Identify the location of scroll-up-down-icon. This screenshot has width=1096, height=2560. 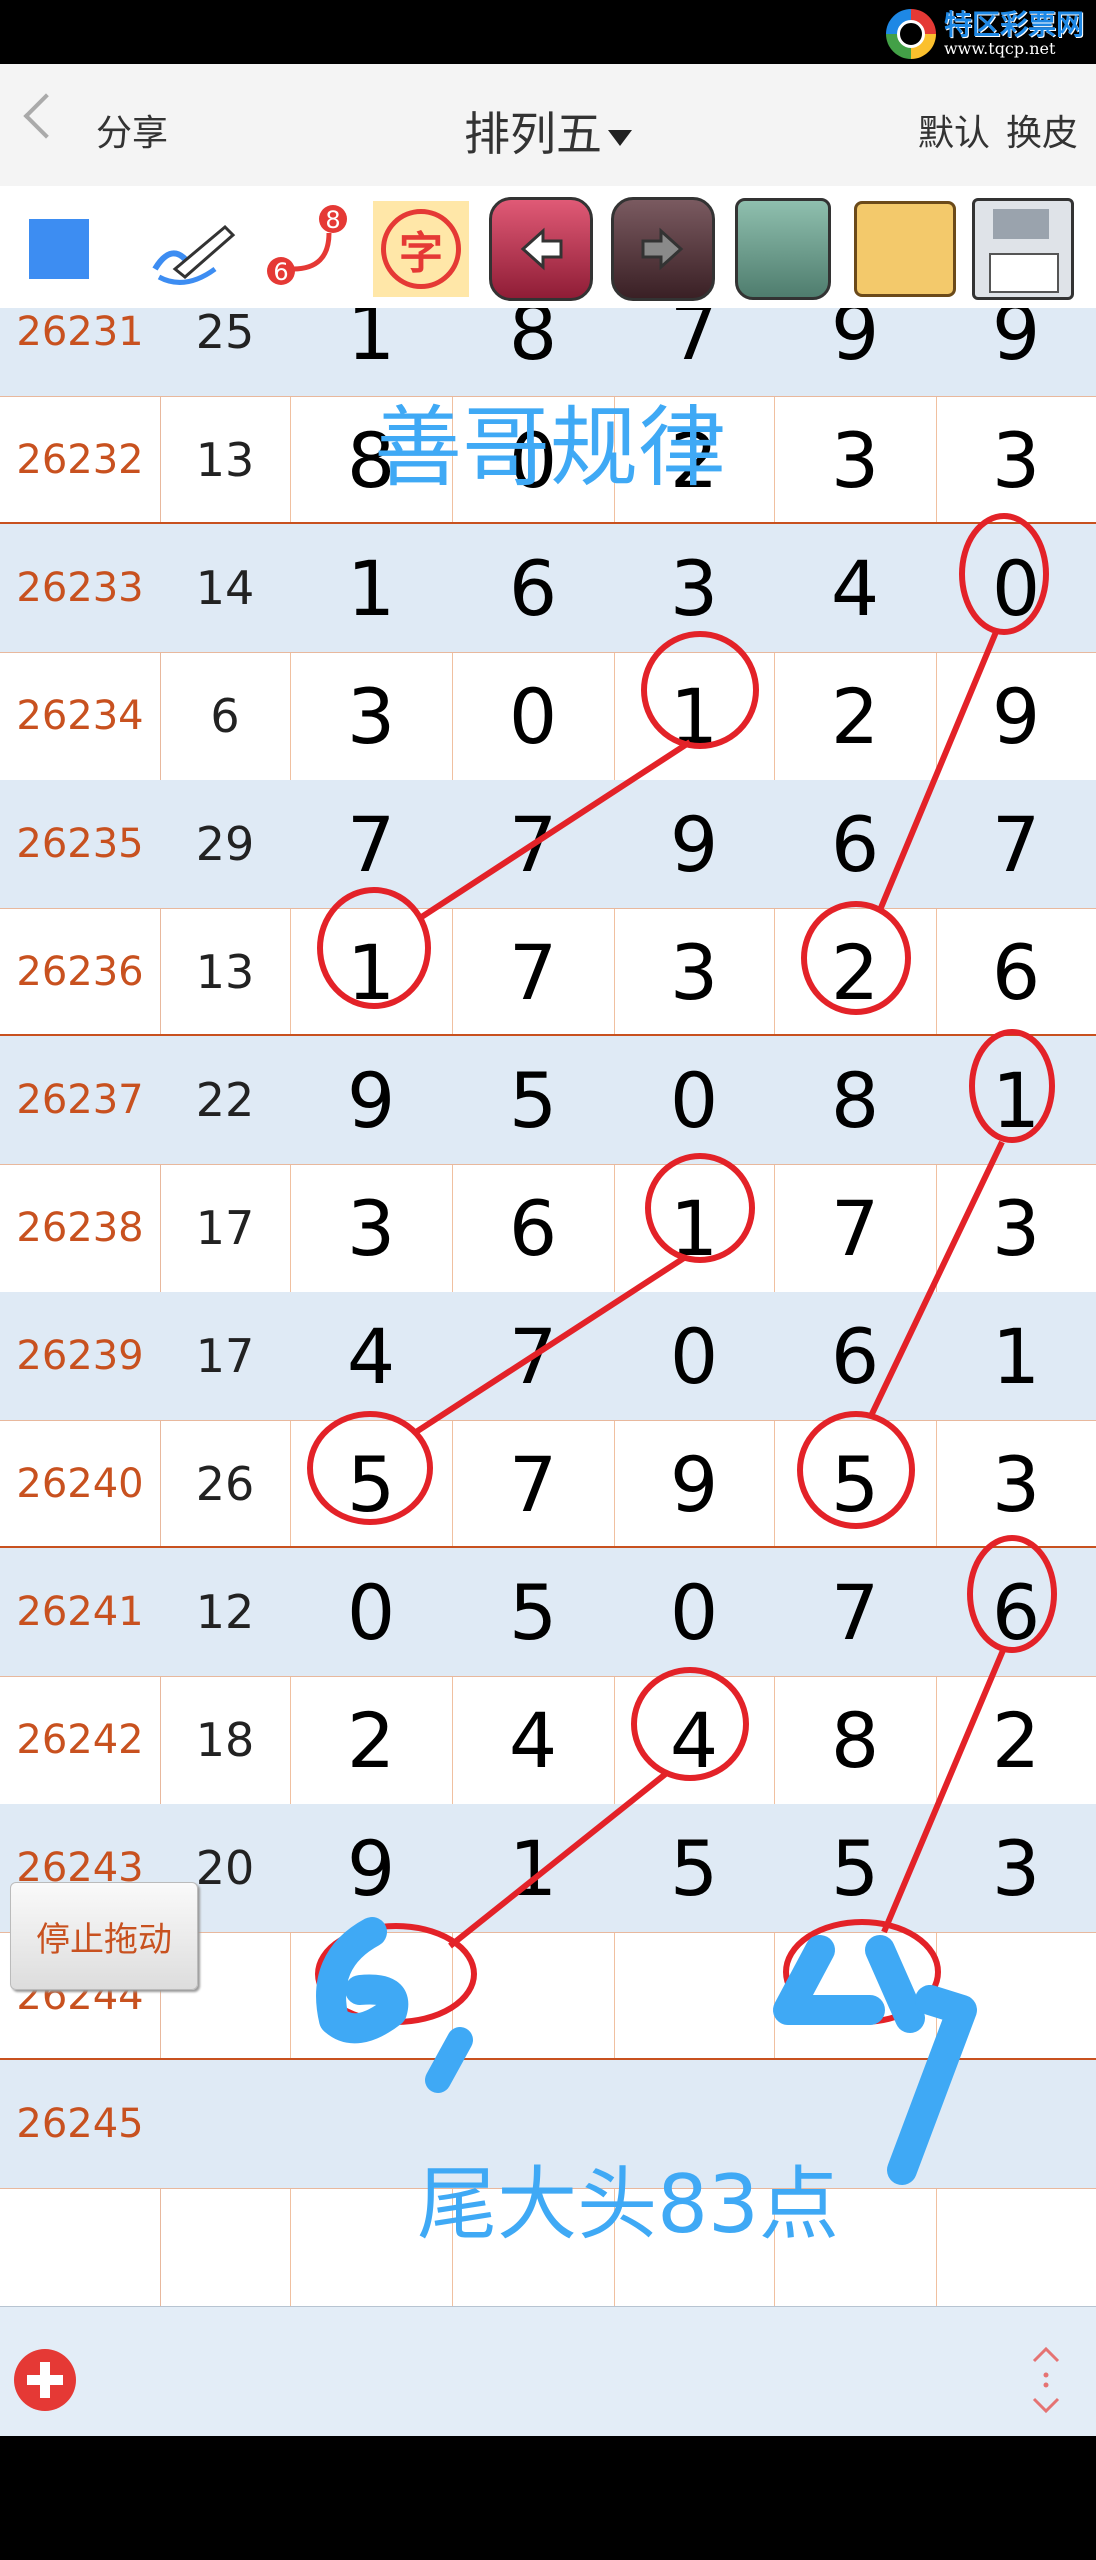
(1046, 2380).